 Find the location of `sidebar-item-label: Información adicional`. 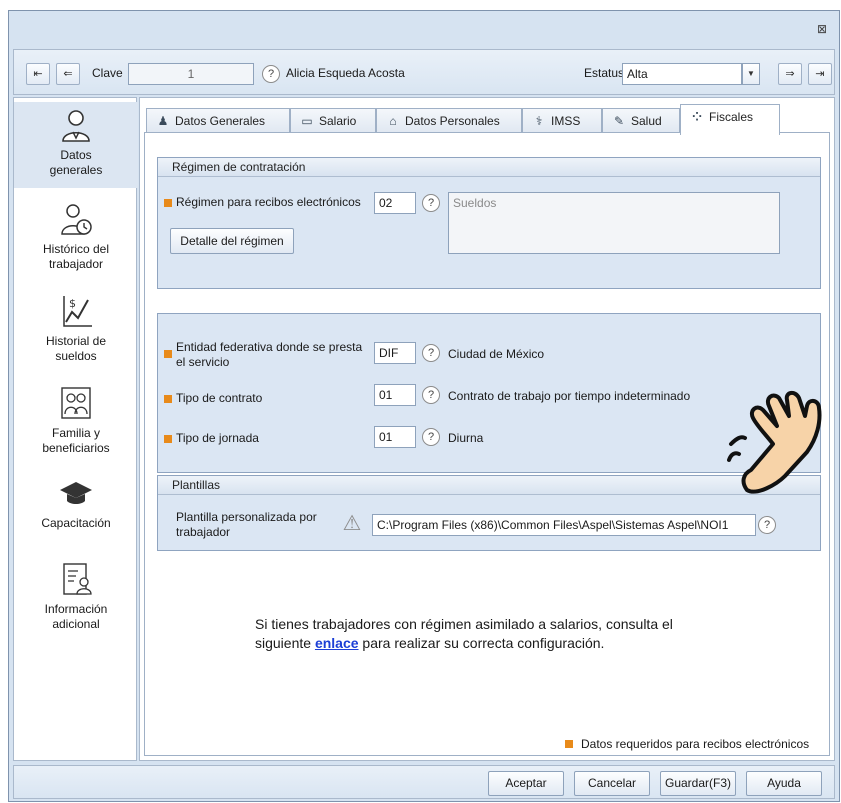

sidebar-item-label: Información adicional is located at coordinates (76, 616).